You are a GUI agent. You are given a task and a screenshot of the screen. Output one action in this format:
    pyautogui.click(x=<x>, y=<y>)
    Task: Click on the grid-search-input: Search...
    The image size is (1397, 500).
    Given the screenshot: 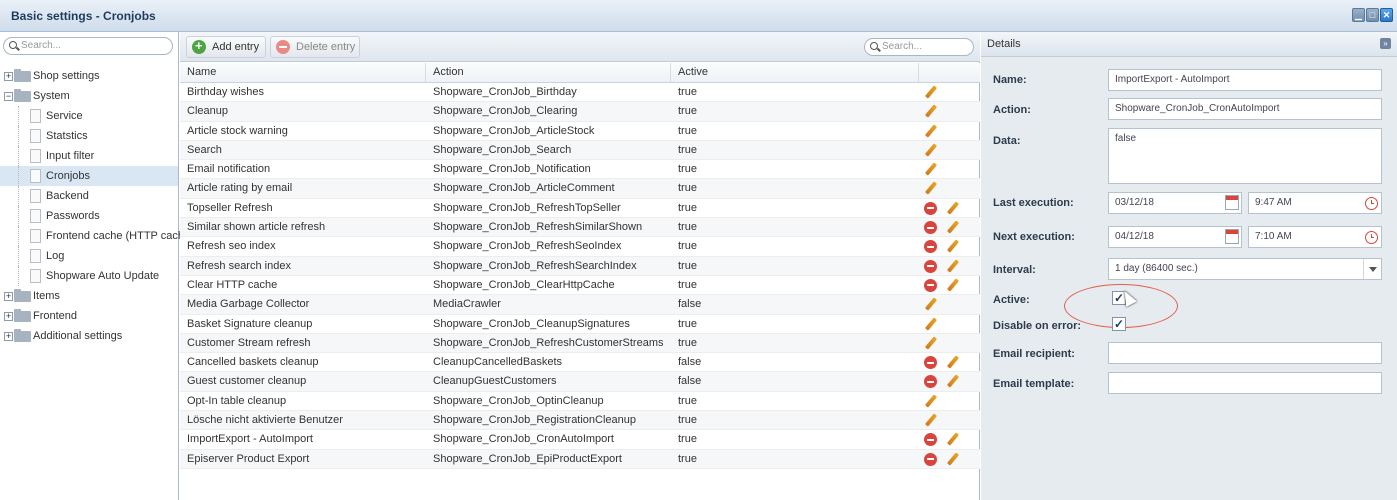 What is the action you would take?
    pyautogui.click(x=919, y=47)
    